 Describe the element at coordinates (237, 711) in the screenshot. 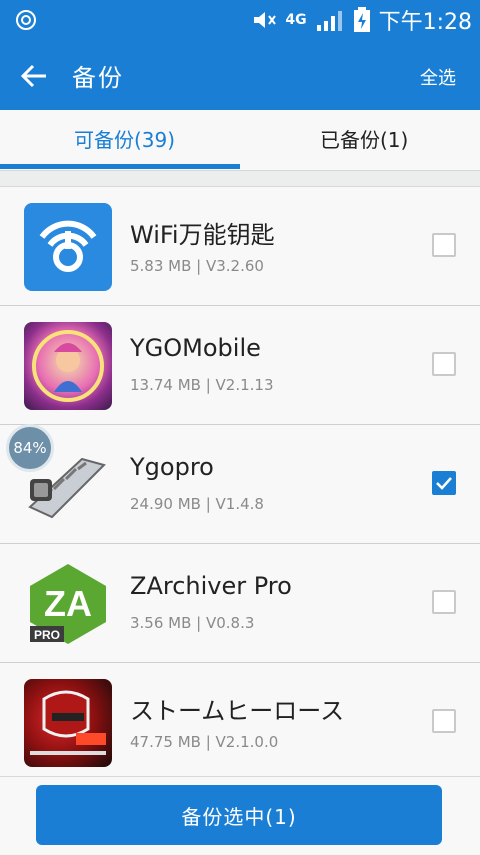

I see `app-name: ストームヒーロース` at that location.